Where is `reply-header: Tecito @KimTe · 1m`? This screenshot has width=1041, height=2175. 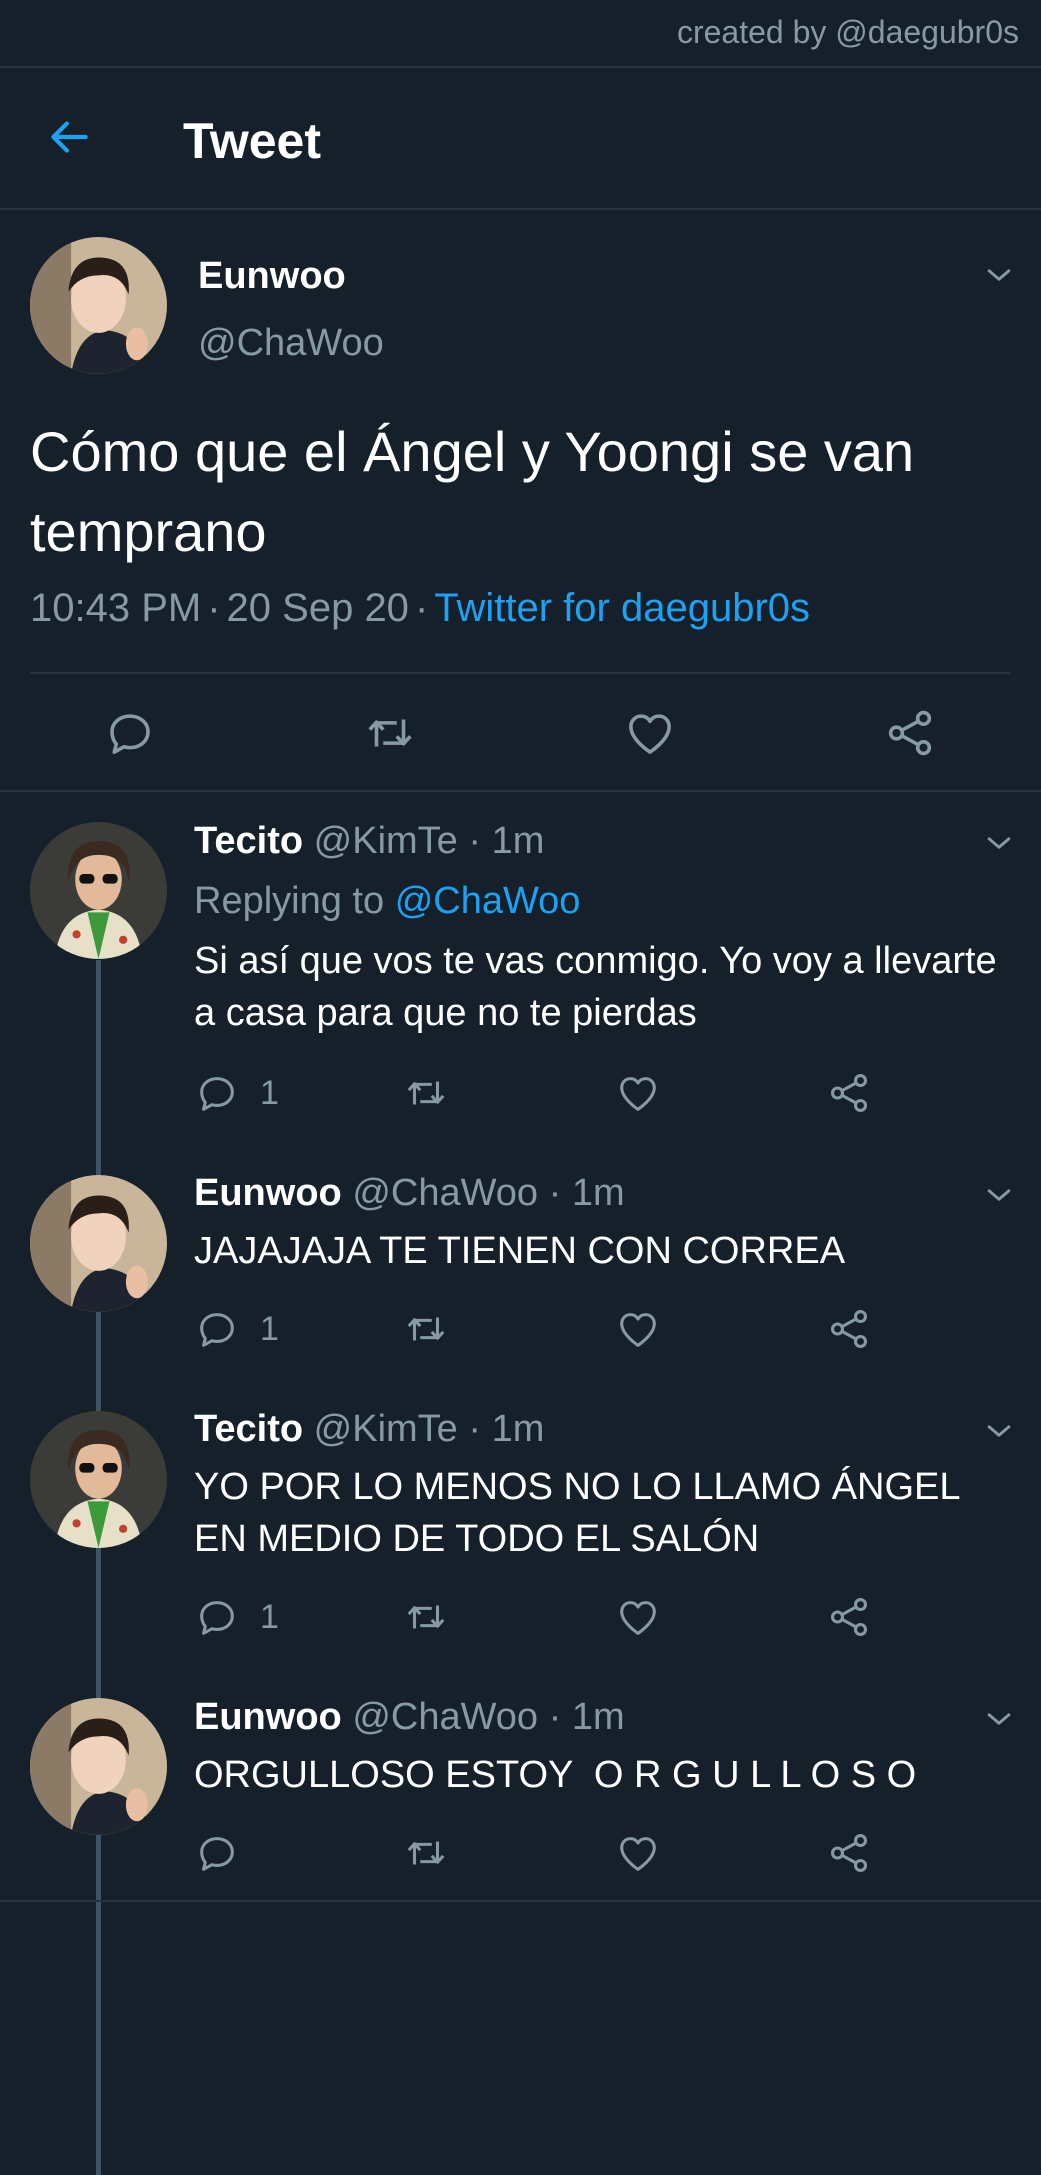 reply-header: Tecito @KimTe · 1m is located at coordinates (369, 1429).